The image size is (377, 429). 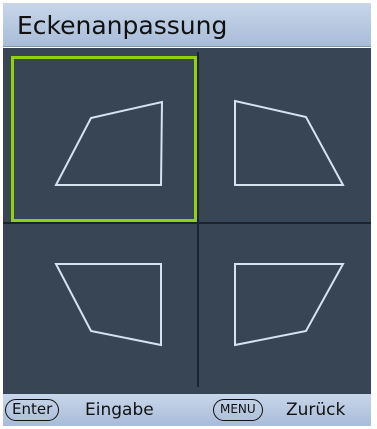 What do you see at coordinates (198, 219) in the screenshot?
I see `grid-divider-vertical` at bounding box center [198, 219].